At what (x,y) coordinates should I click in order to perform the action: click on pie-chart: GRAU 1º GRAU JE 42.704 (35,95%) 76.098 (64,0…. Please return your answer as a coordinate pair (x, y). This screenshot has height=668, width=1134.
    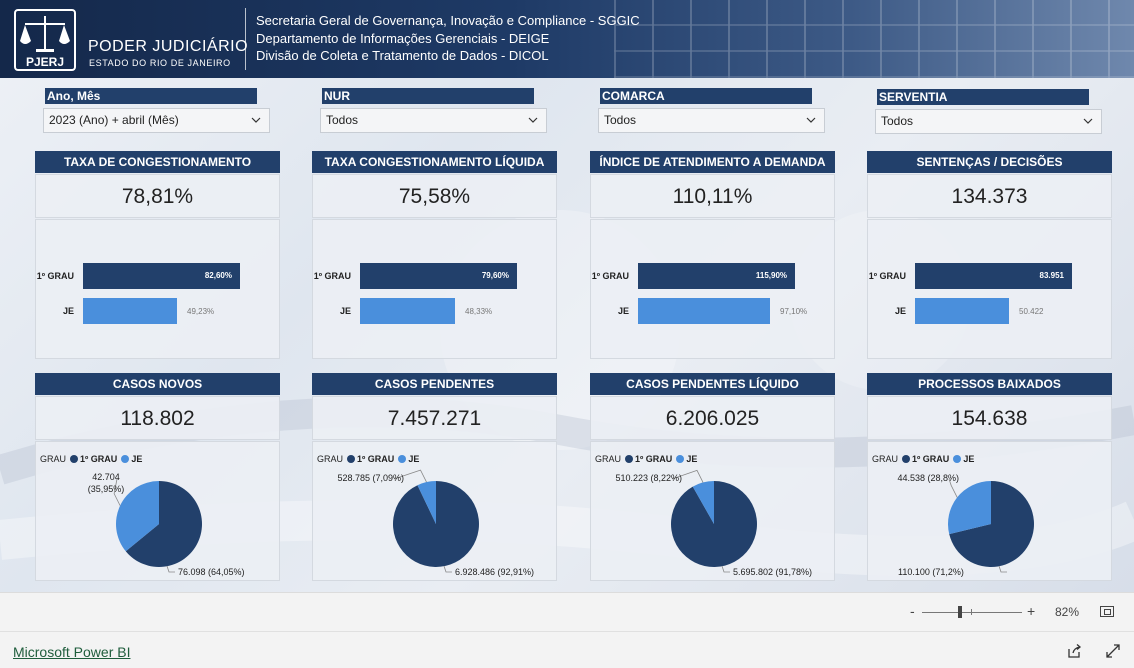
    Looking at the image, I should click on (157, 511).